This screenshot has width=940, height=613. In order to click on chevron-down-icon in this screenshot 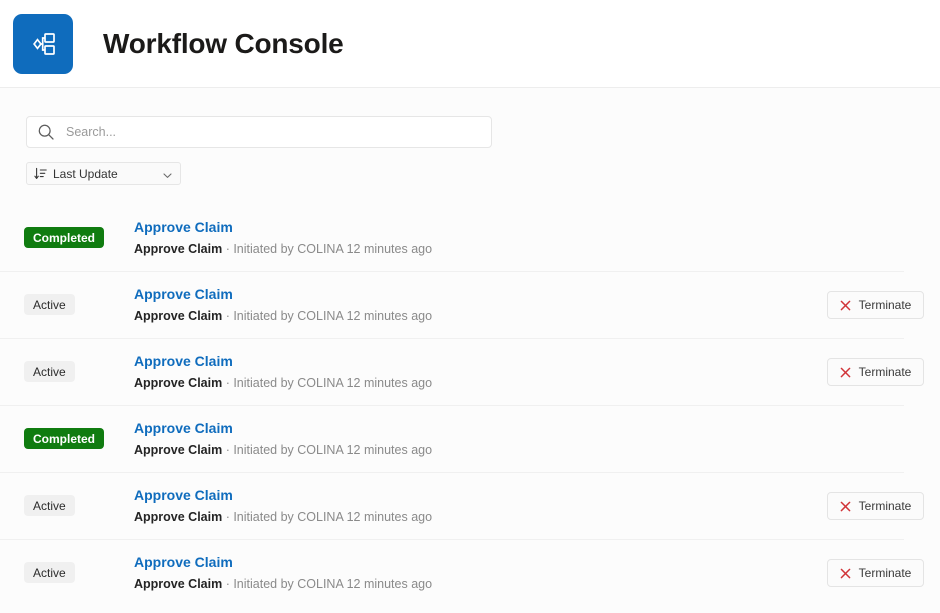, I will do `click(167, 173)`.